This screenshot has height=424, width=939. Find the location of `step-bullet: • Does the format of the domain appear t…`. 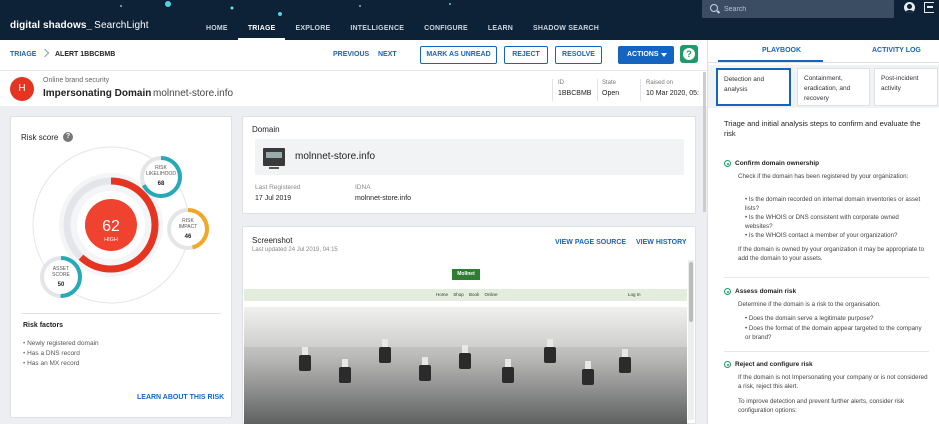

step-bullet: • Does the format of the domain appear t… is located at coordinates (833, 333).